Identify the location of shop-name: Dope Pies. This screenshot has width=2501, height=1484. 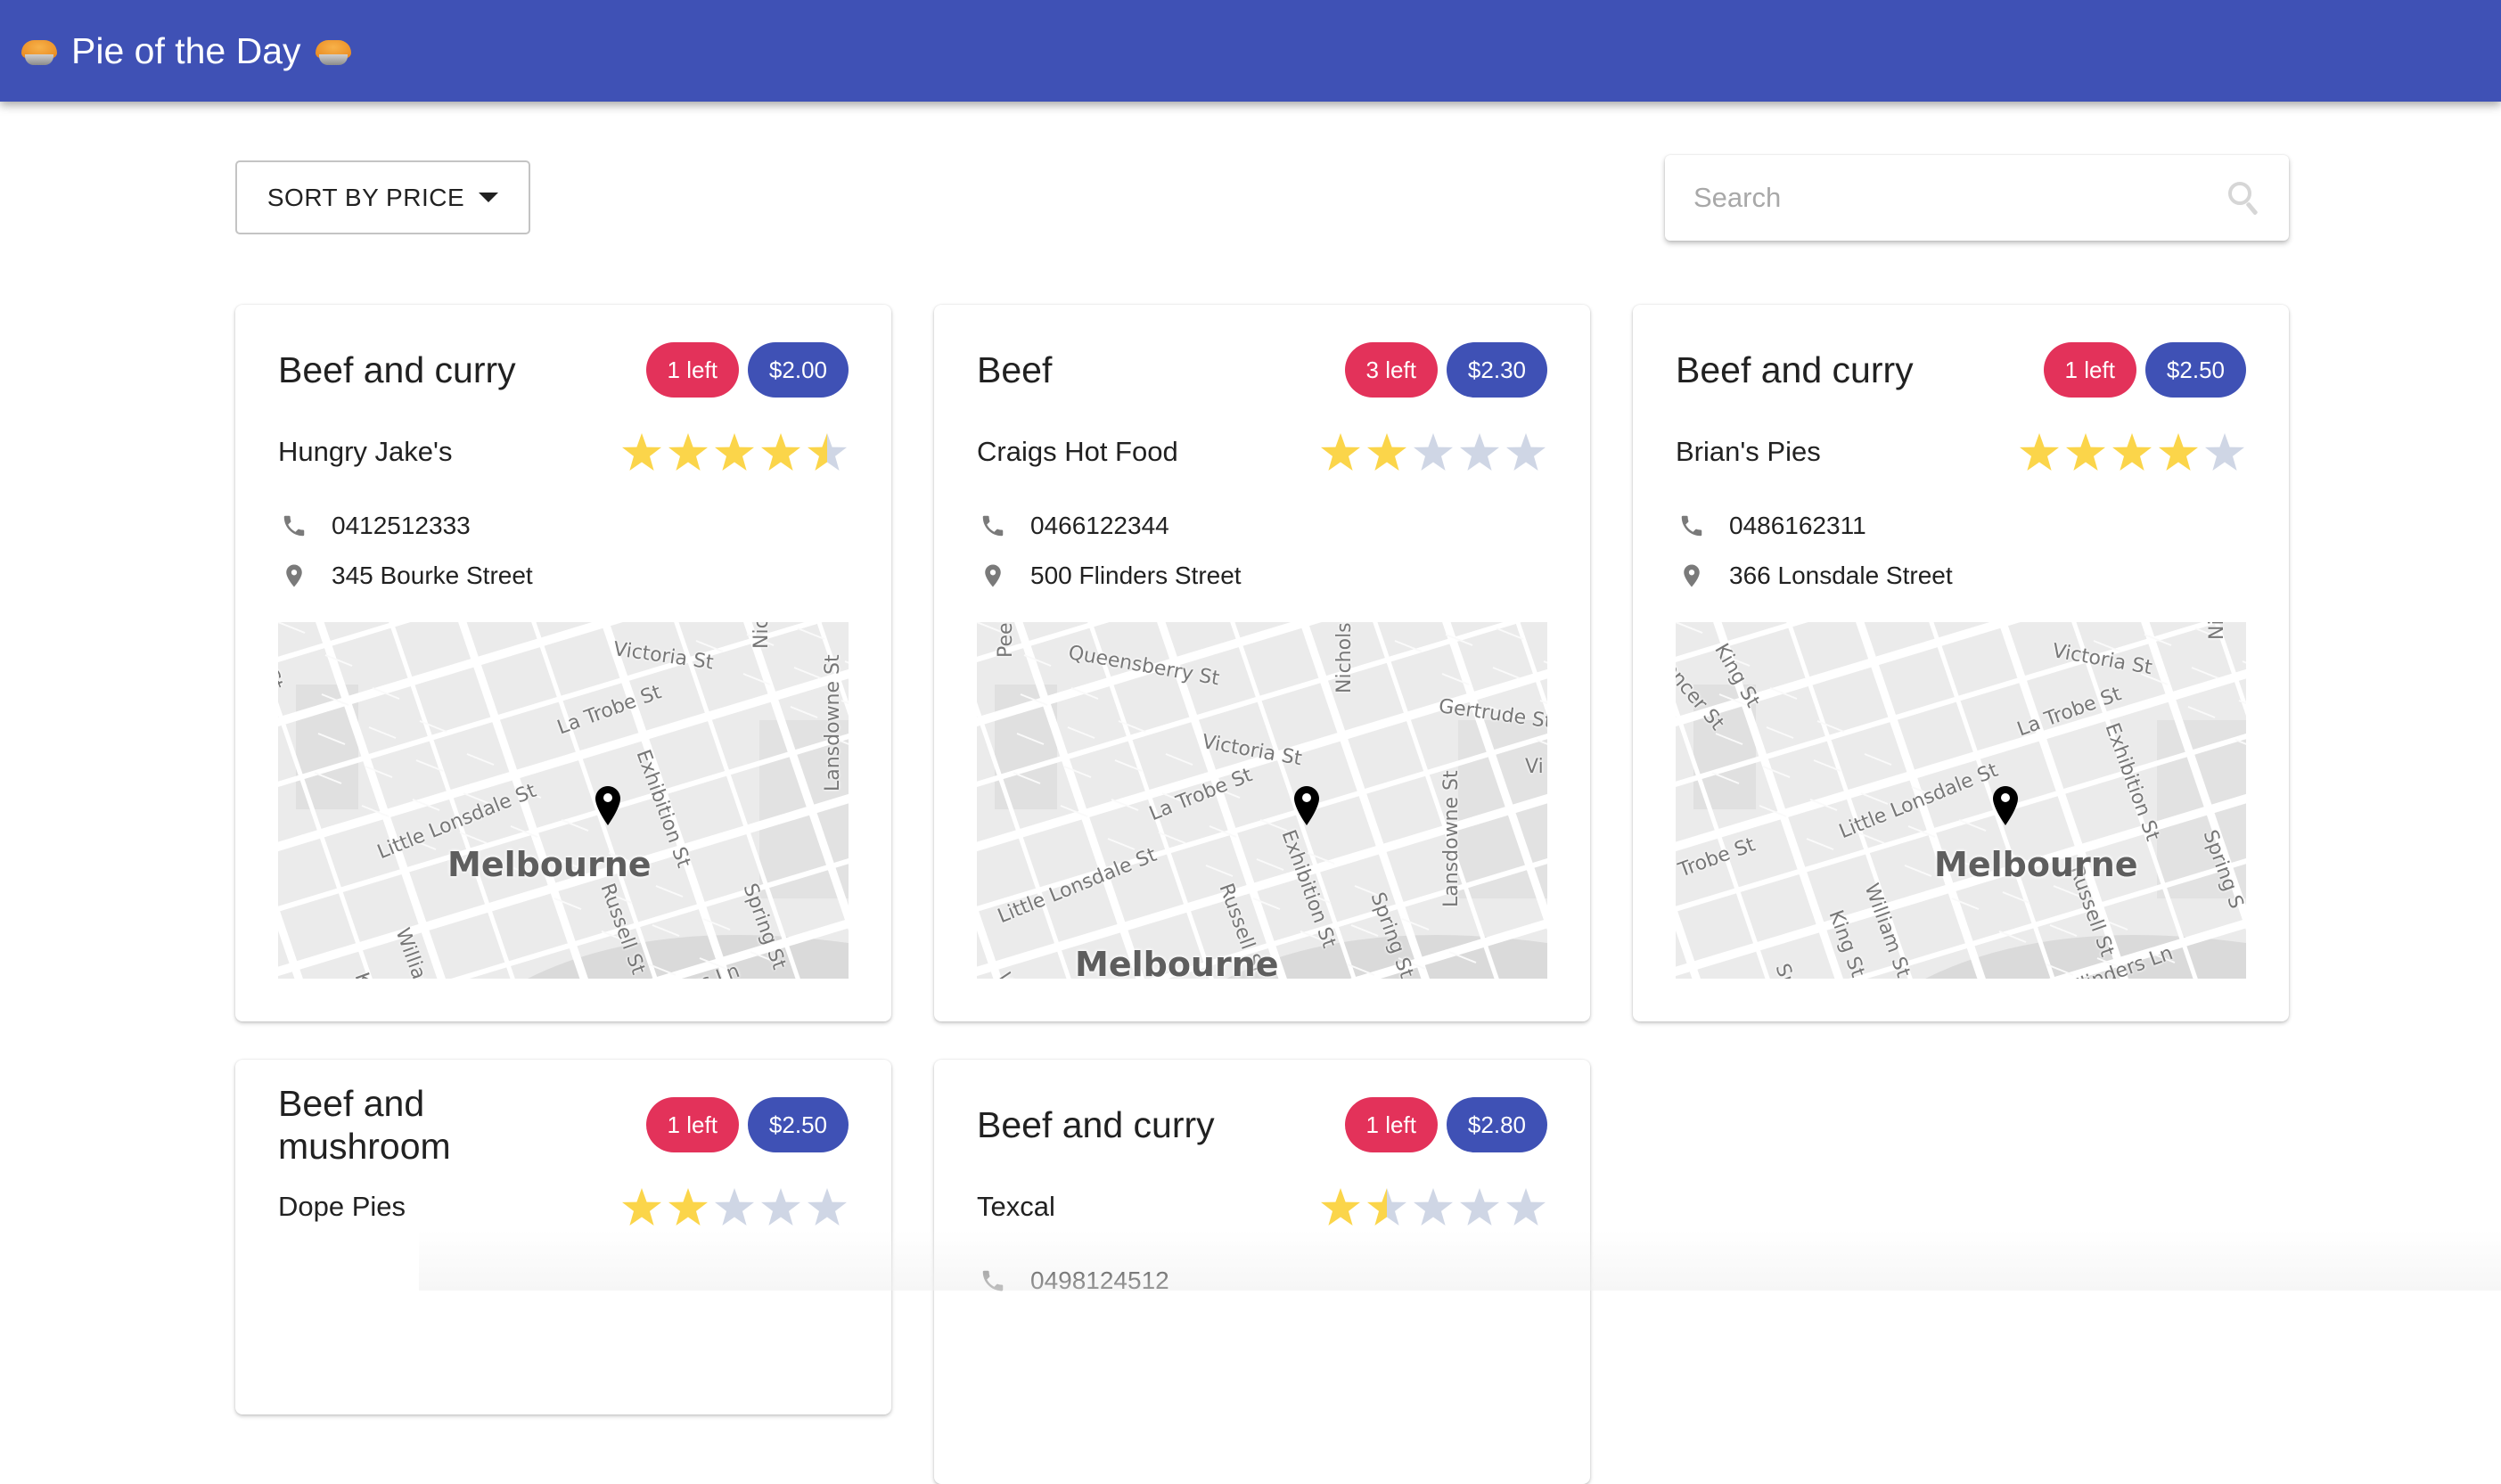
(342, 1206).